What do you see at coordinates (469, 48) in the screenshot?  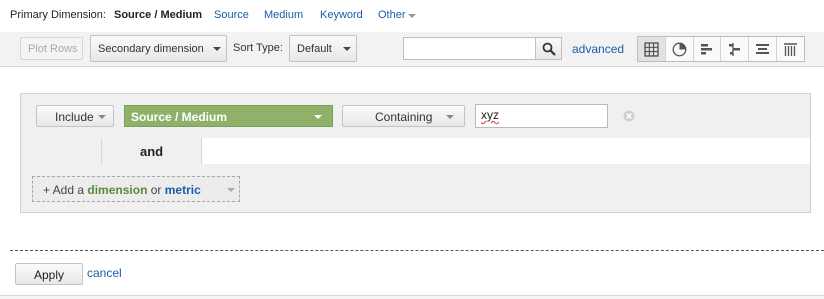 I see `table-search-input` at bounding box center [469, 48].